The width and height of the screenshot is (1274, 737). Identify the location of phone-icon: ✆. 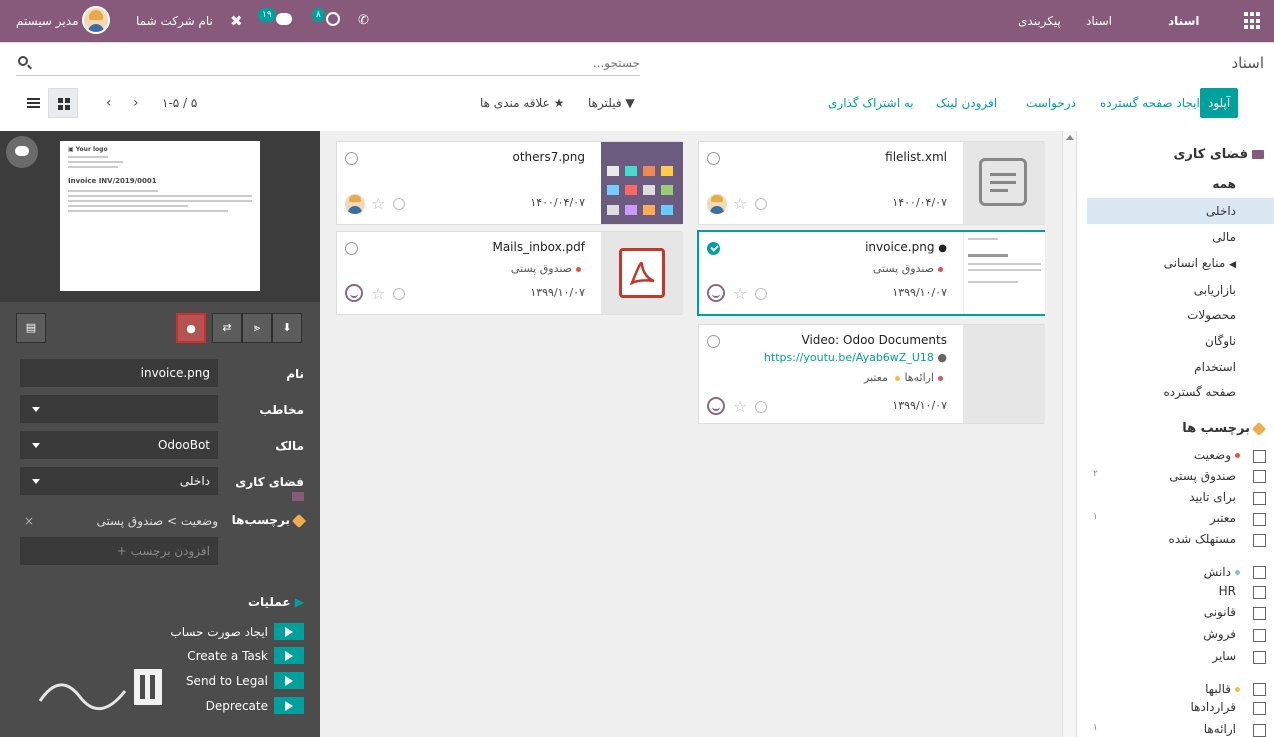
(363, 21).